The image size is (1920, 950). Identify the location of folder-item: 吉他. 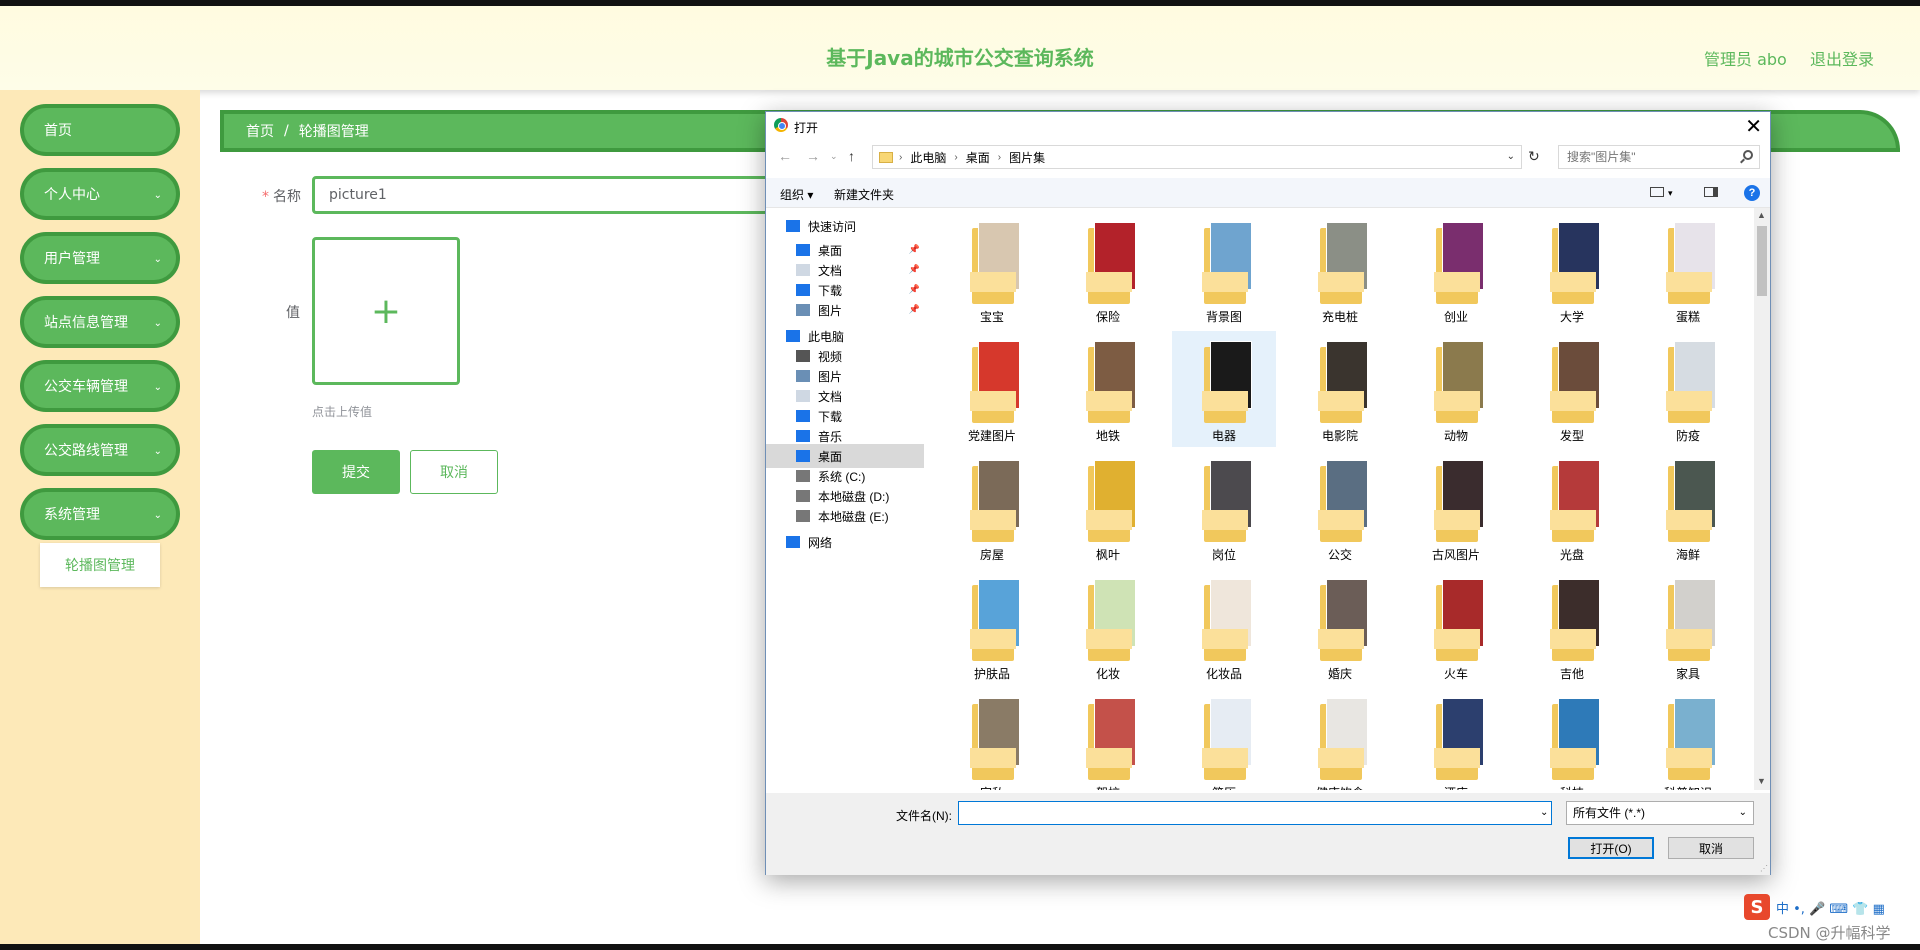
(1572, 627).